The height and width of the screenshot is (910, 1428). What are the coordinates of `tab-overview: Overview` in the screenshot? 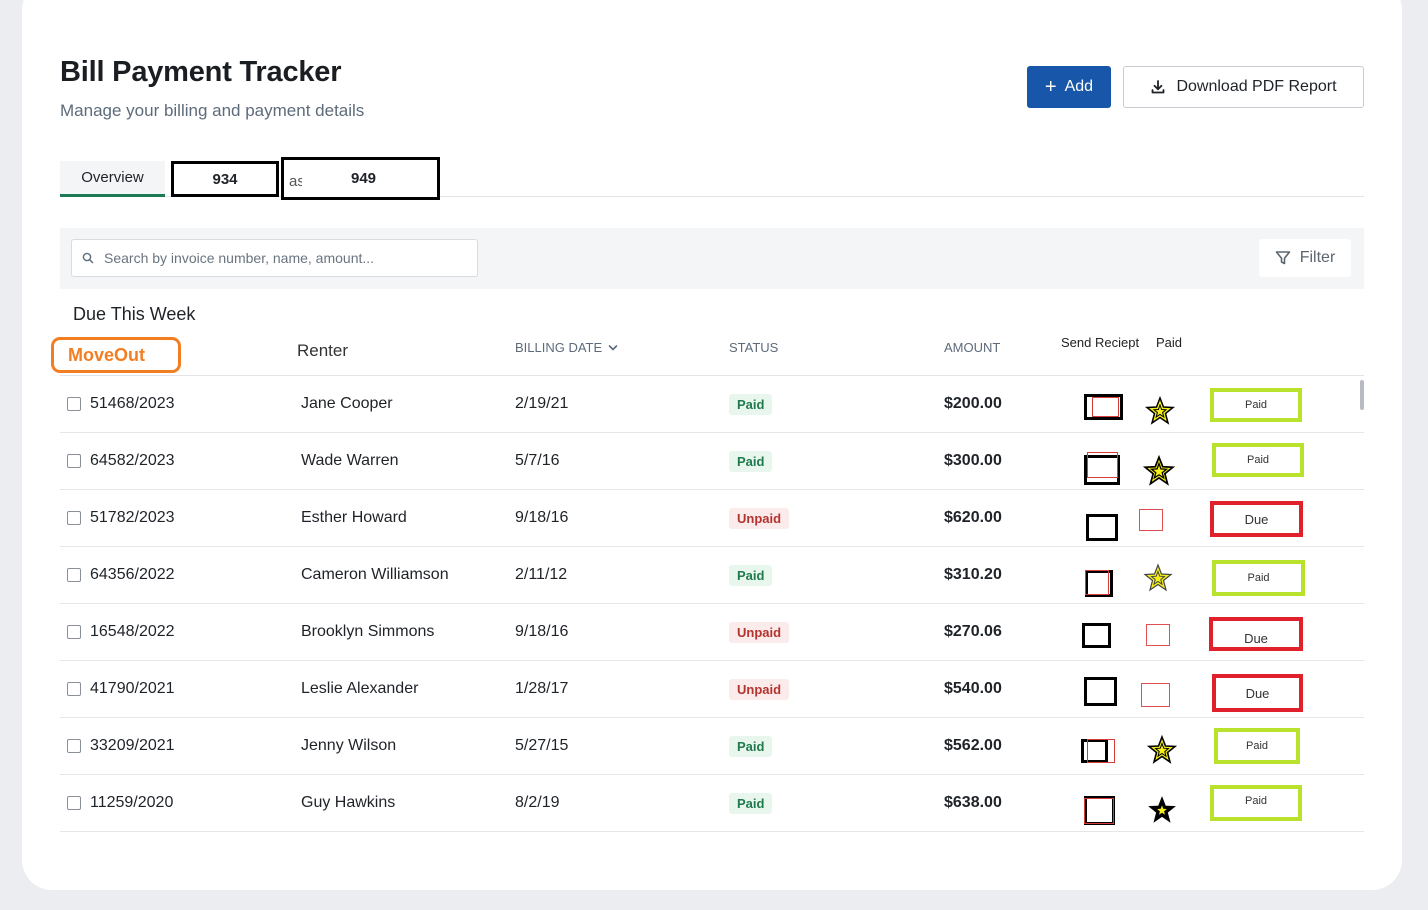 It's located at (112, 179).